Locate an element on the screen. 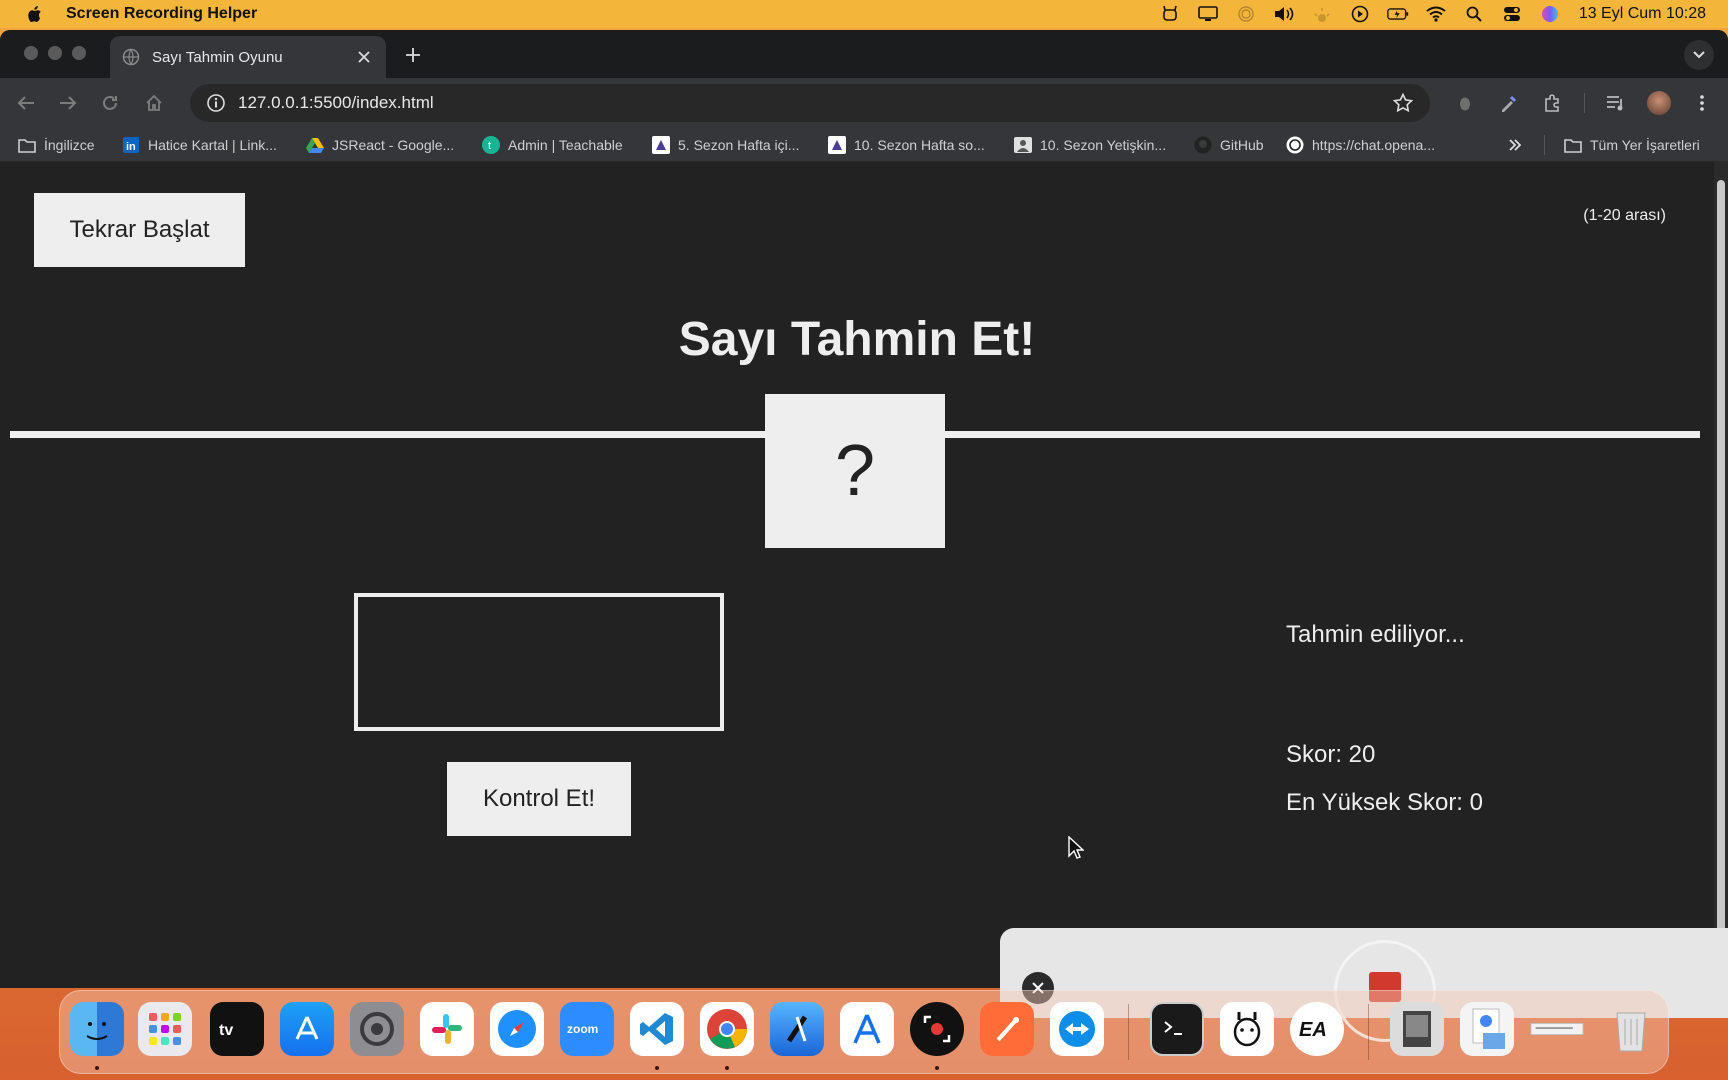 The image size is (1728, 1080). classroom-icon is located at coordinates (1023, 145).